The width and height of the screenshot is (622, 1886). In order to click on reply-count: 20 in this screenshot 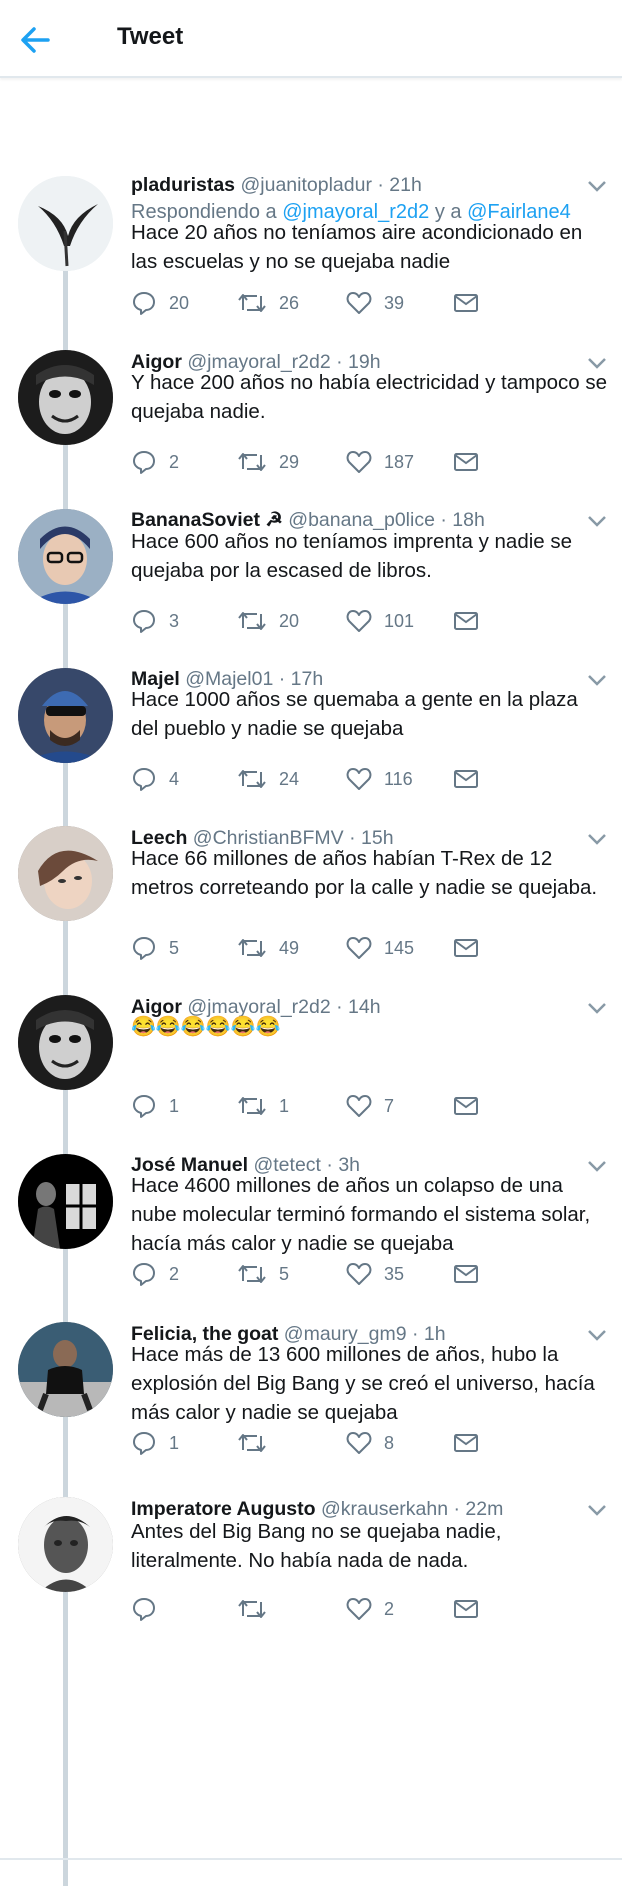, I will do `click(179, 302)`.